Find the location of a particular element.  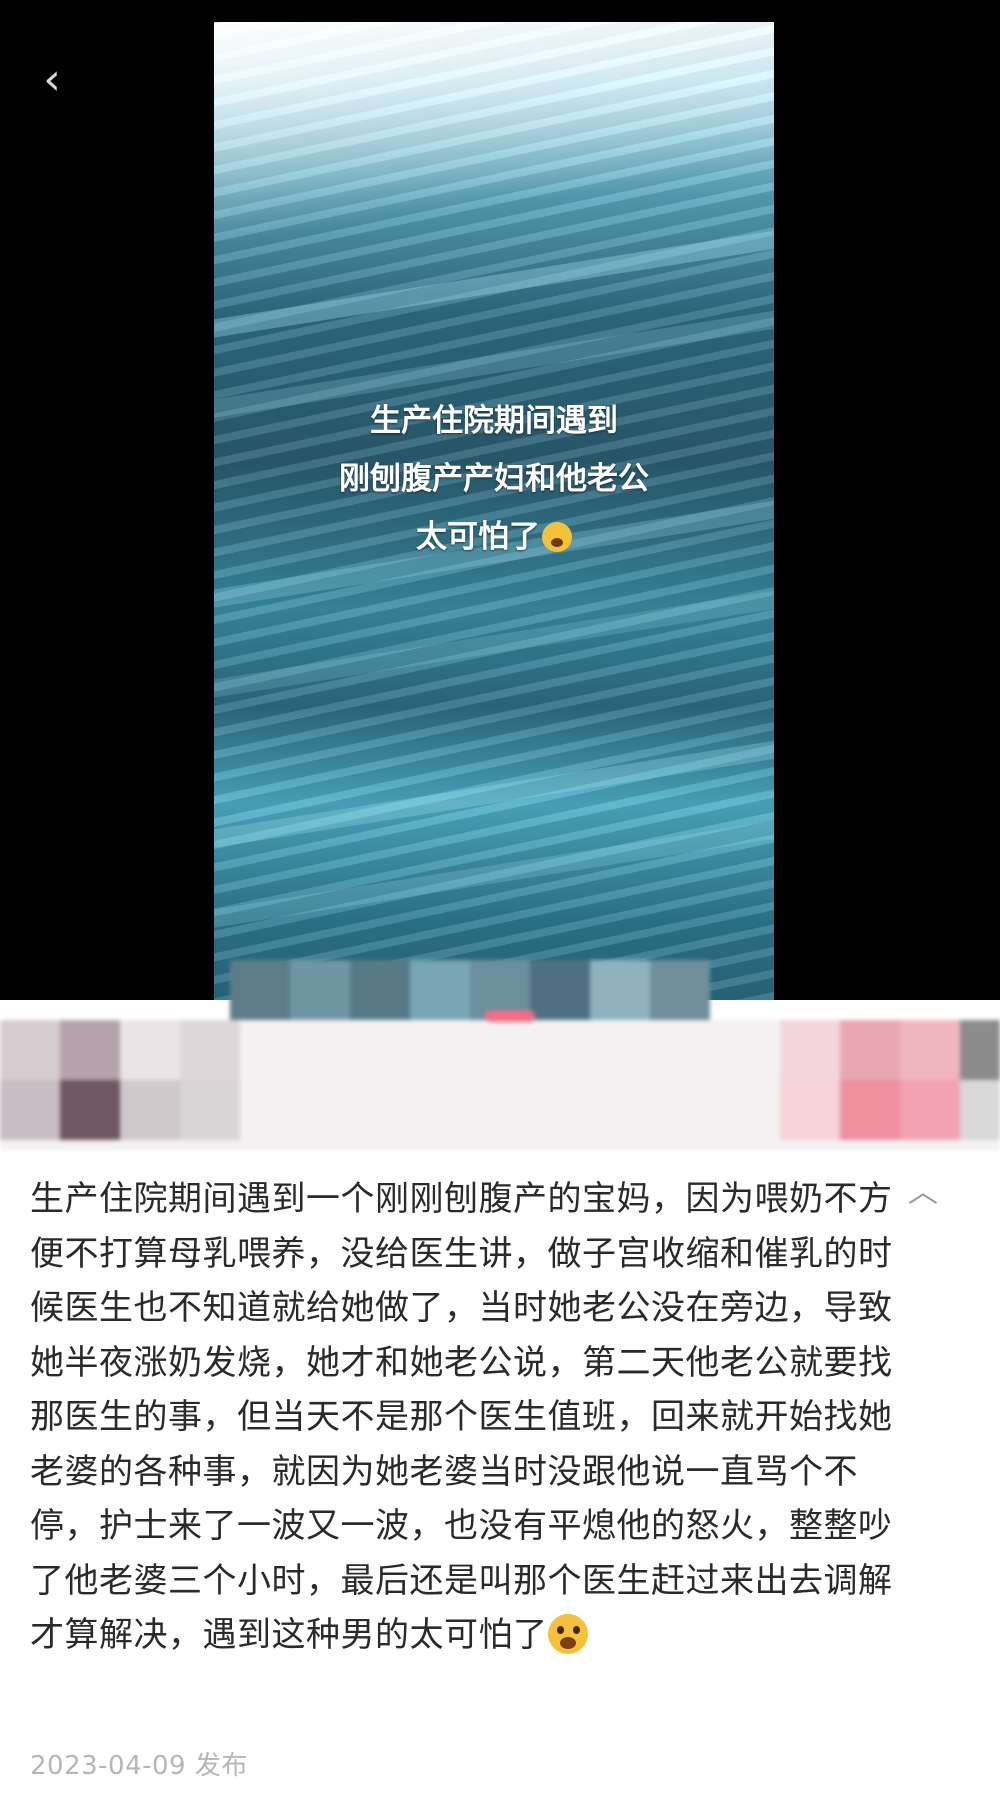

collapse-button: ︿ is located at coordinates (923, 1193).